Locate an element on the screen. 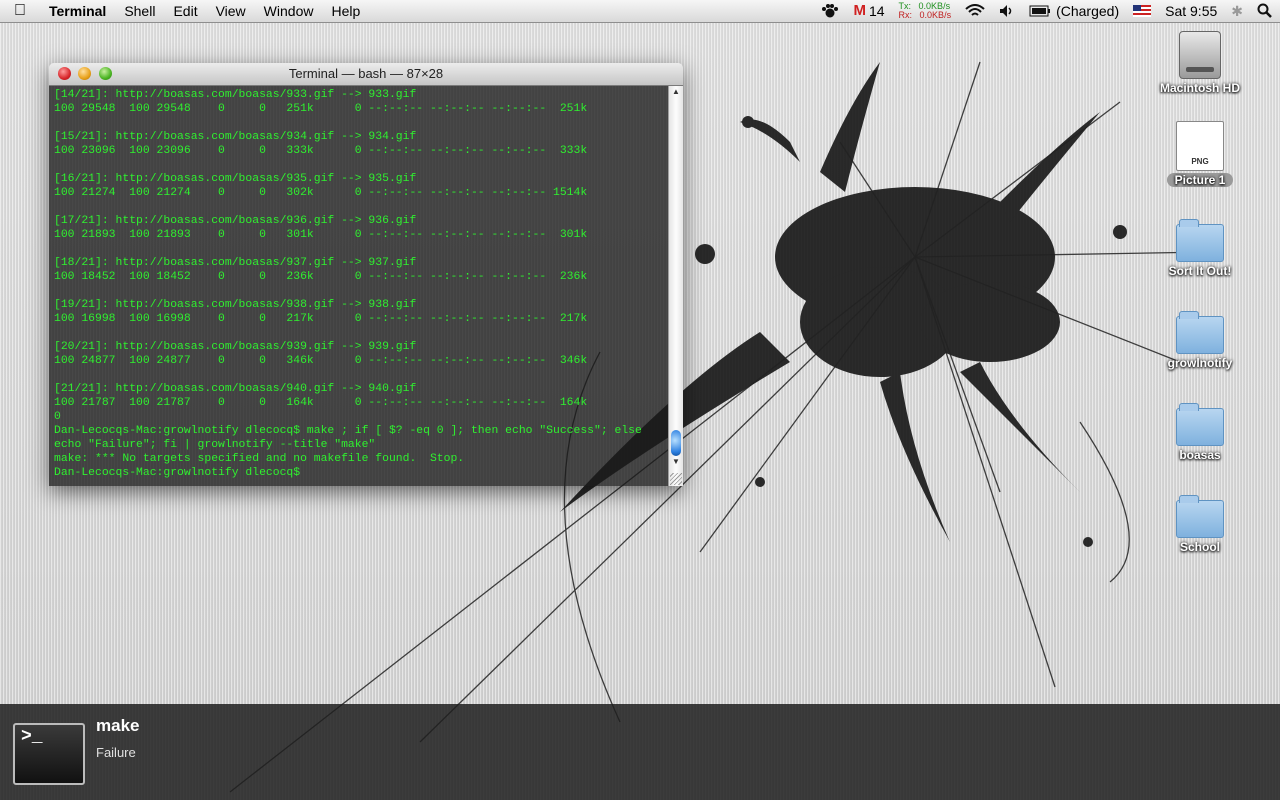 This screenshot has height=800, width=1280. notification-title: make is located at coordinates (118, 725).